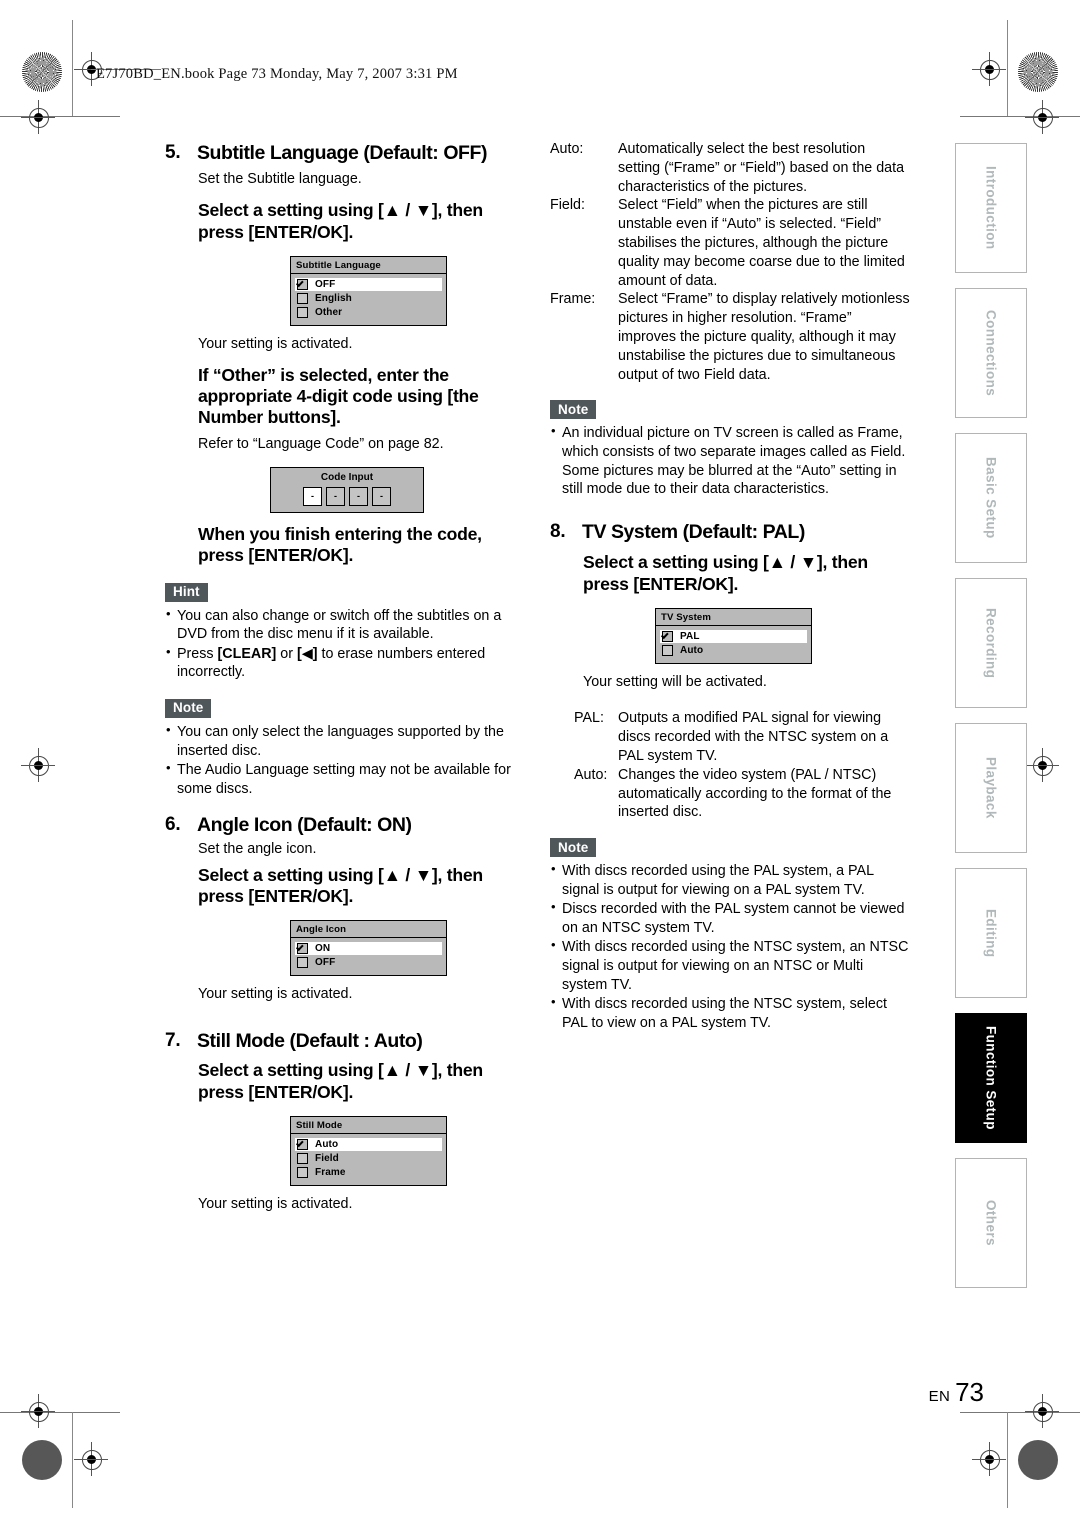 Image resolution: width=1080 pixels, height=1528 pixels. Describe the element at coordinates (939, 1396) in the screenshot. I see `footer-language-code: EN` at that location.